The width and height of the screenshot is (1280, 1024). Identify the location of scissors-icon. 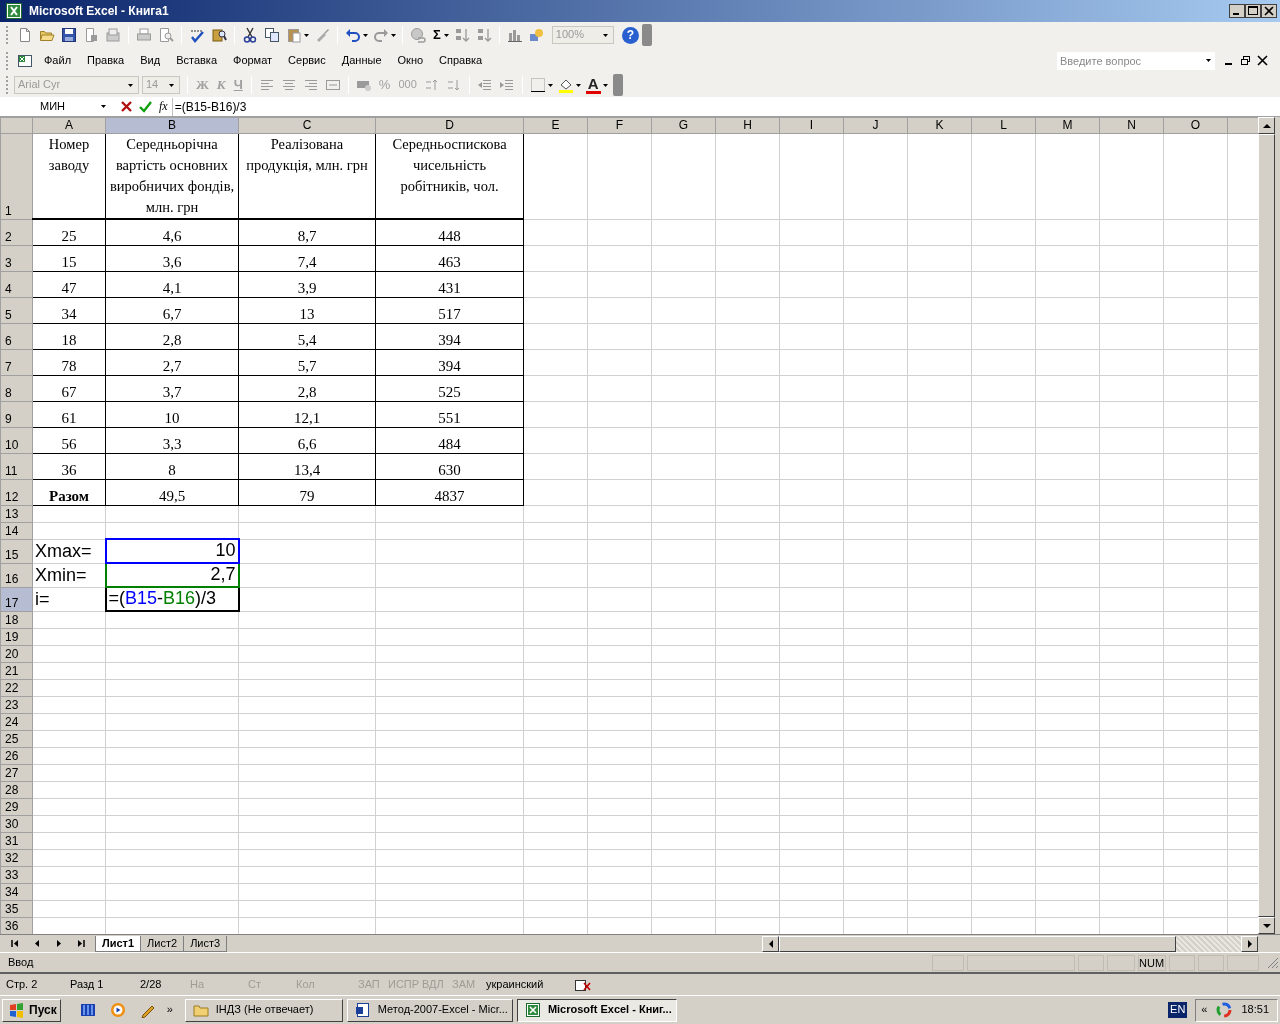
(250, 35).